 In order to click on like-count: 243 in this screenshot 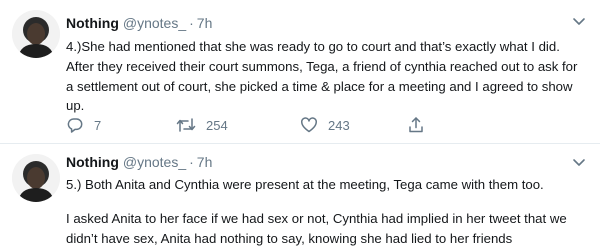, I will do `click(339, 125)`.